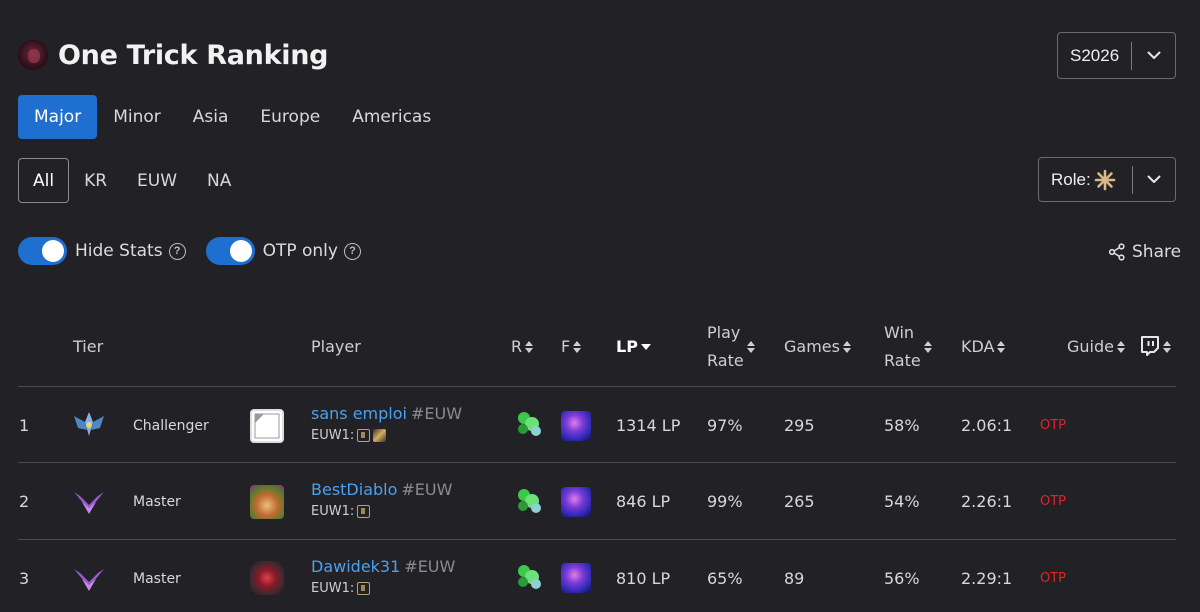 This screenshot has width=1200, height=612. I want to click on col-play-rate: Play Rate, so click(725, 347).